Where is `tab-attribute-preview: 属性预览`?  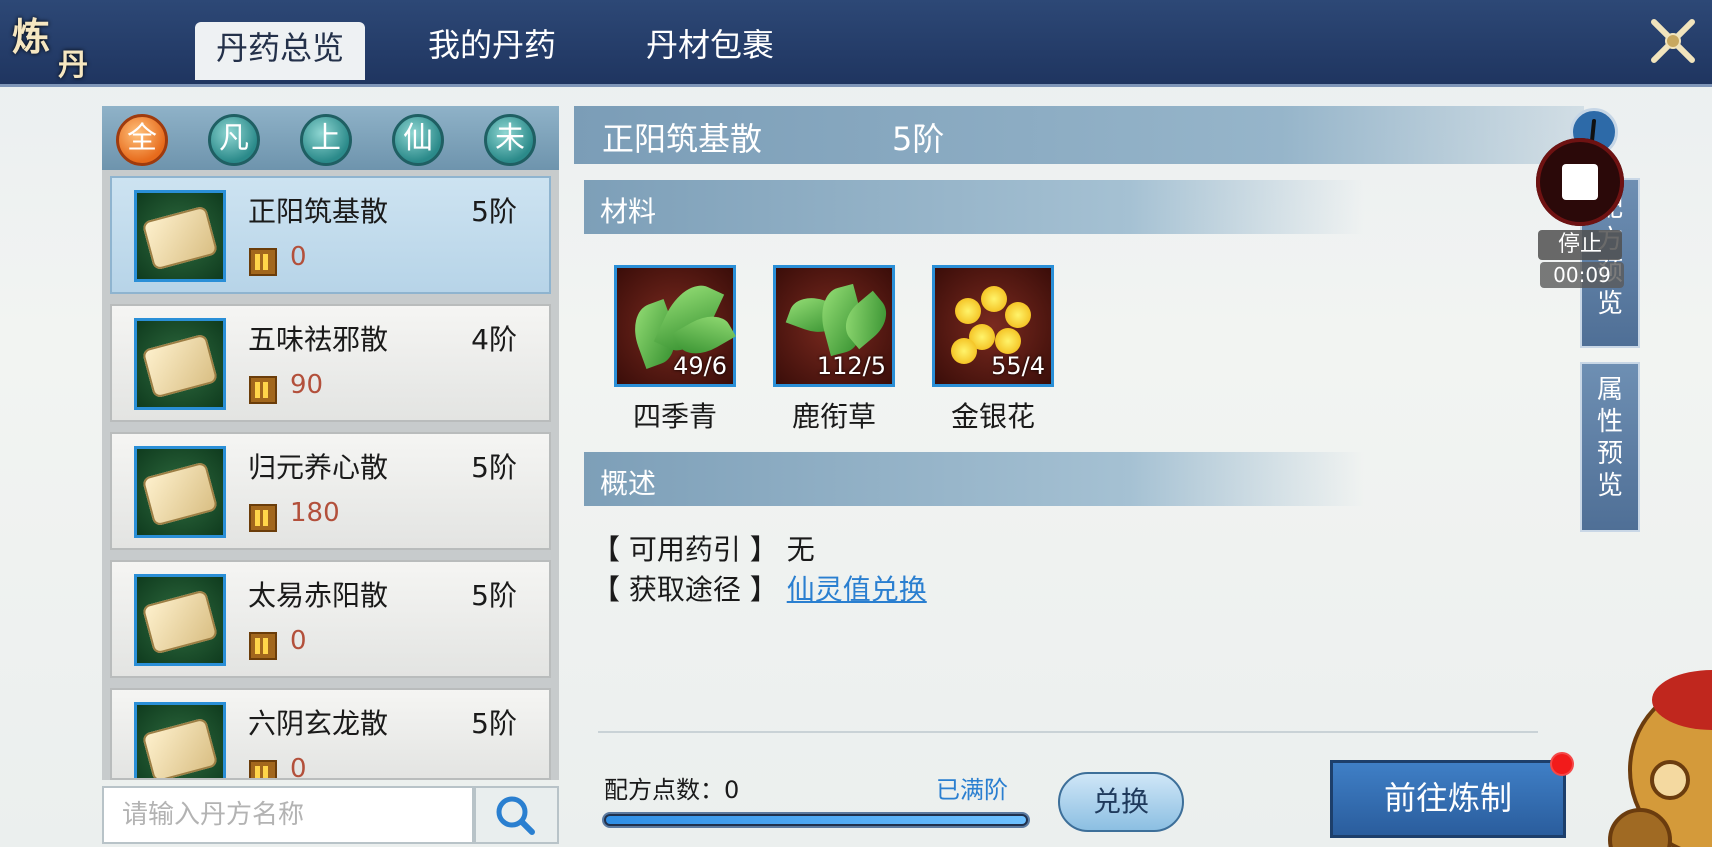
tab-attribute-preview: 属性预览 is located at coordinates (1610, 447).